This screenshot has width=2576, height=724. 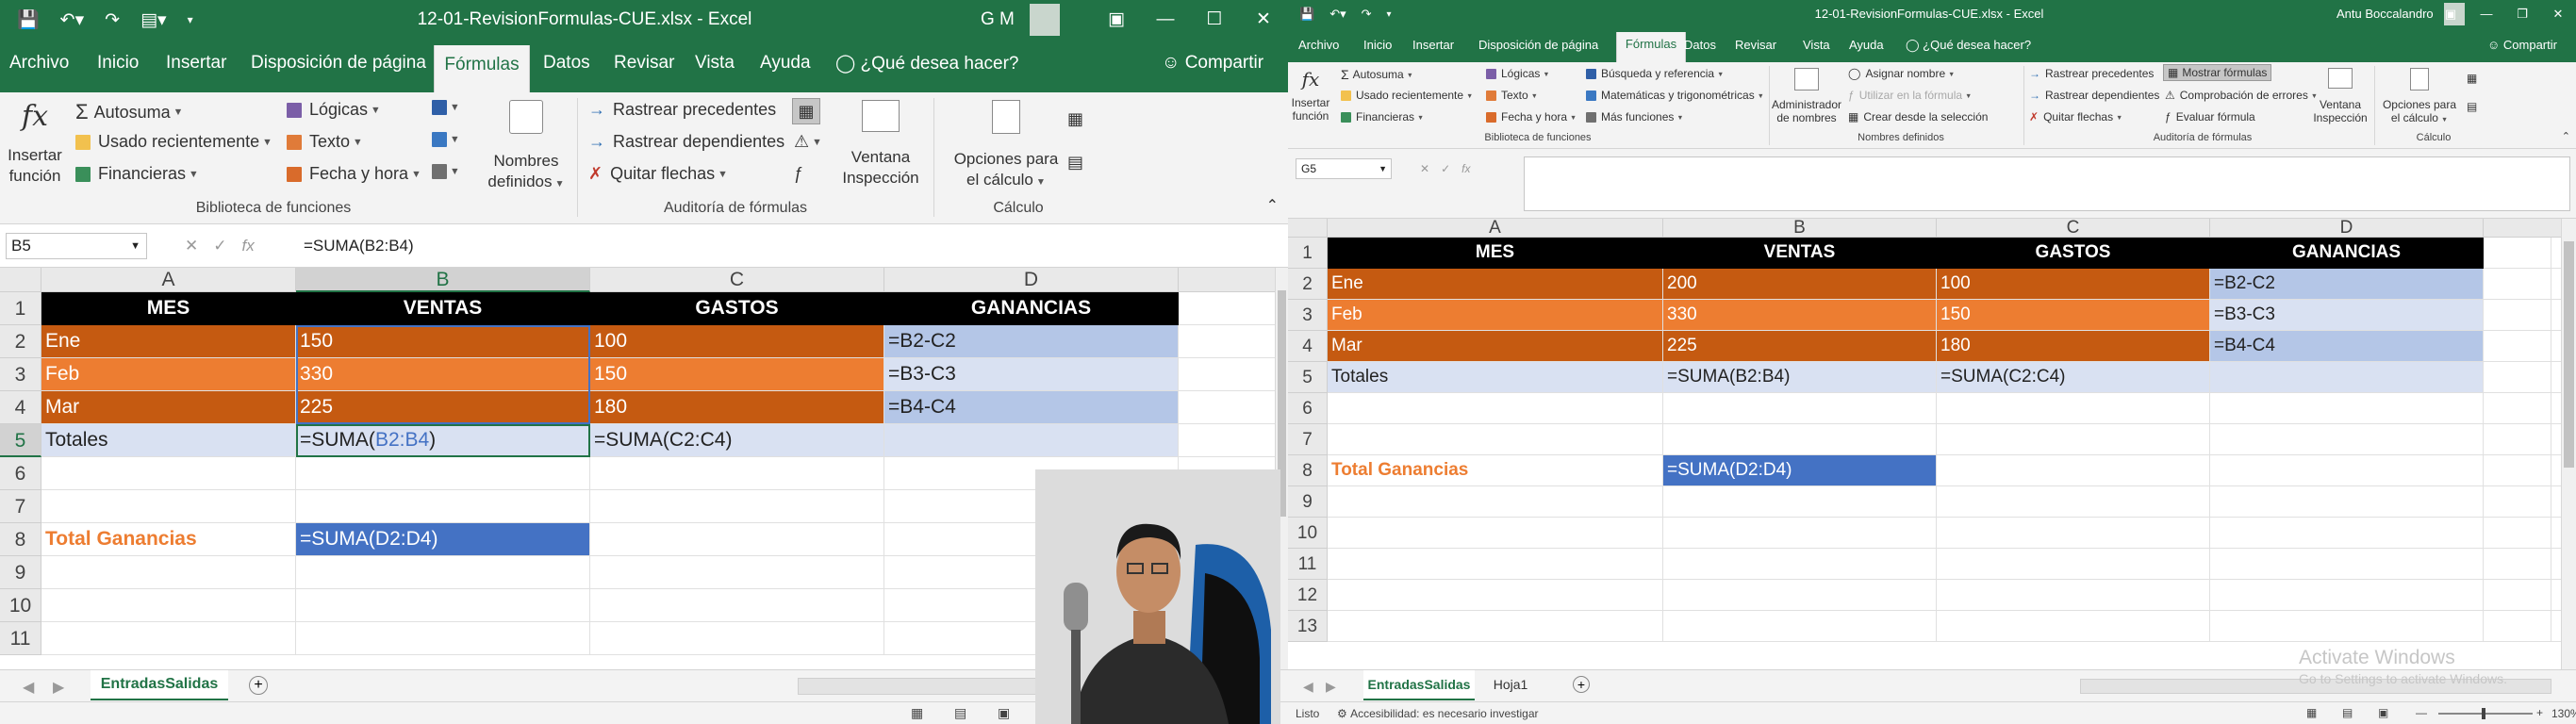 What do you see at coordinates (2522, 14) in the screenshot?
I see `restore-icon: ❐` at bounding box center [2522, 14].